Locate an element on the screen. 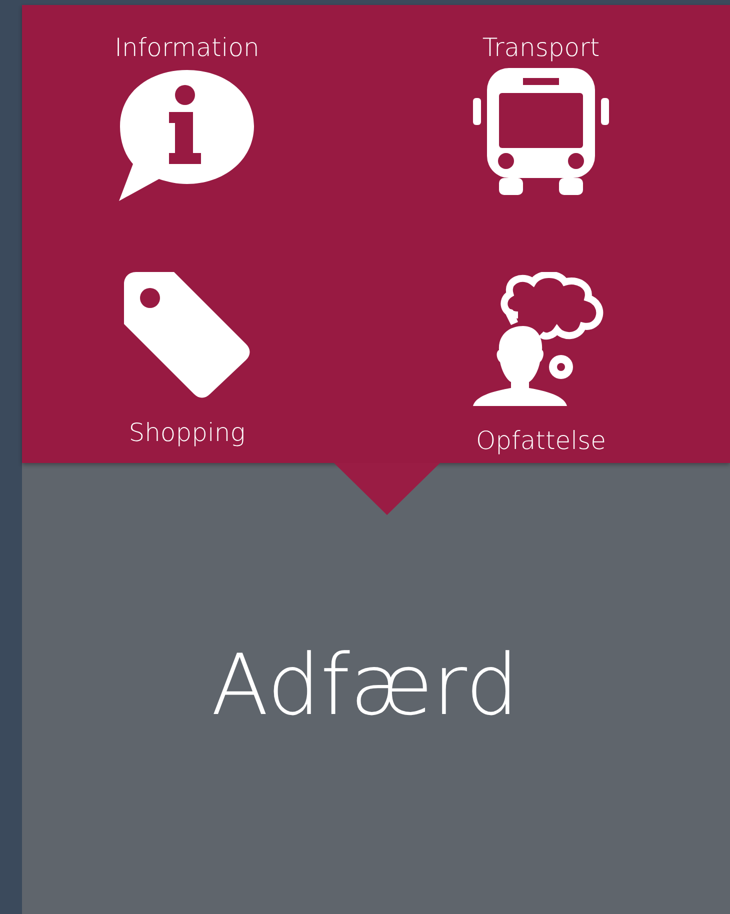  menu-tile: Transport is located at coordinates (541, 119).